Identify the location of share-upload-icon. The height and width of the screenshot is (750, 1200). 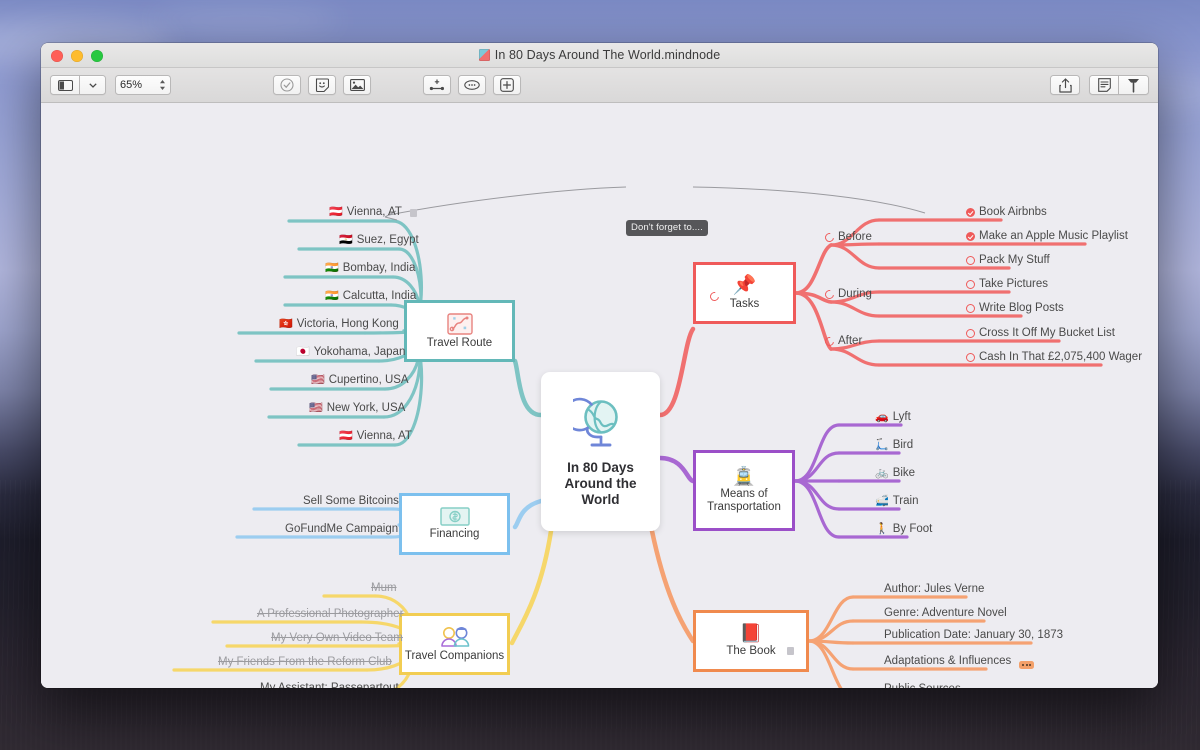
(1065, 85).